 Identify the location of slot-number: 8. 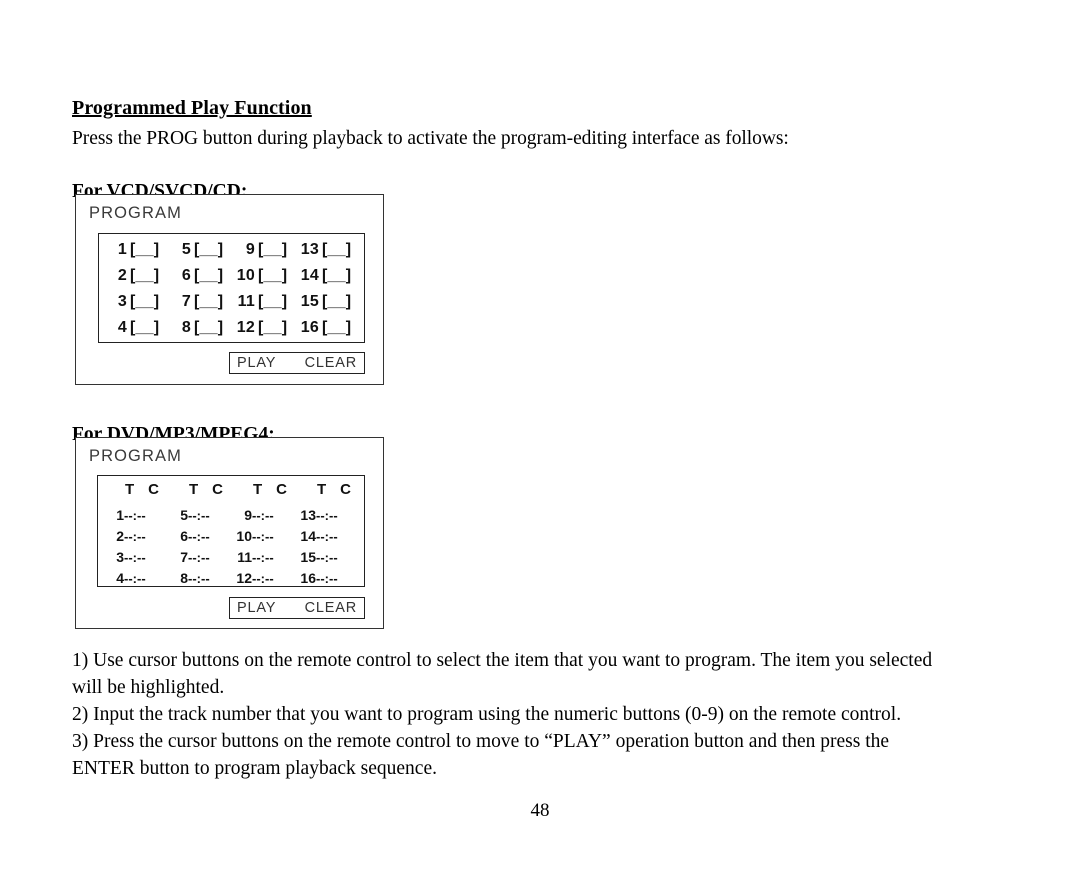
(184, 577).